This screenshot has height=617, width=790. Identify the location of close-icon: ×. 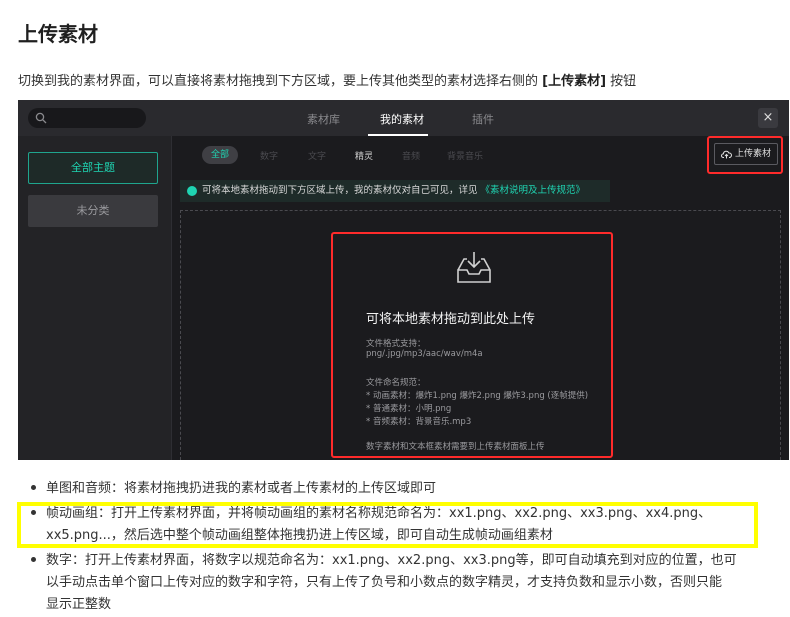
(768, 118).